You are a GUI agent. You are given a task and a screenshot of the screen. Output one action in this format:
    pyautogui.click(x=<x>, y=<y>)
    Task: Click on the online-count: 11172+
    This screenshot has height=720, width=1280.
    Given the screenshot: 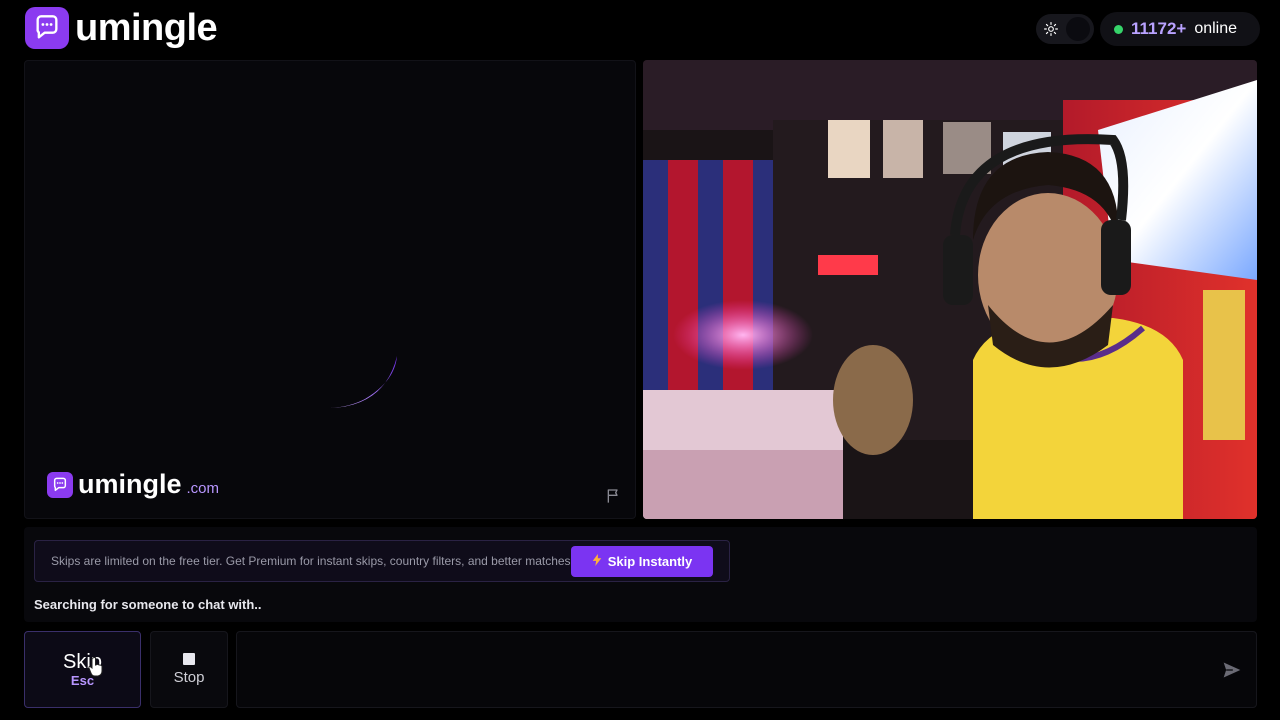 What is the action you would take?
    pyautogui.click(x=1159, y=28)
    